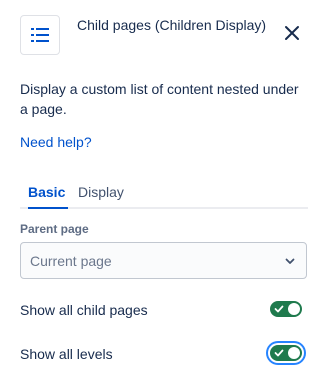  I want to click on close-button, so click(292, 33).